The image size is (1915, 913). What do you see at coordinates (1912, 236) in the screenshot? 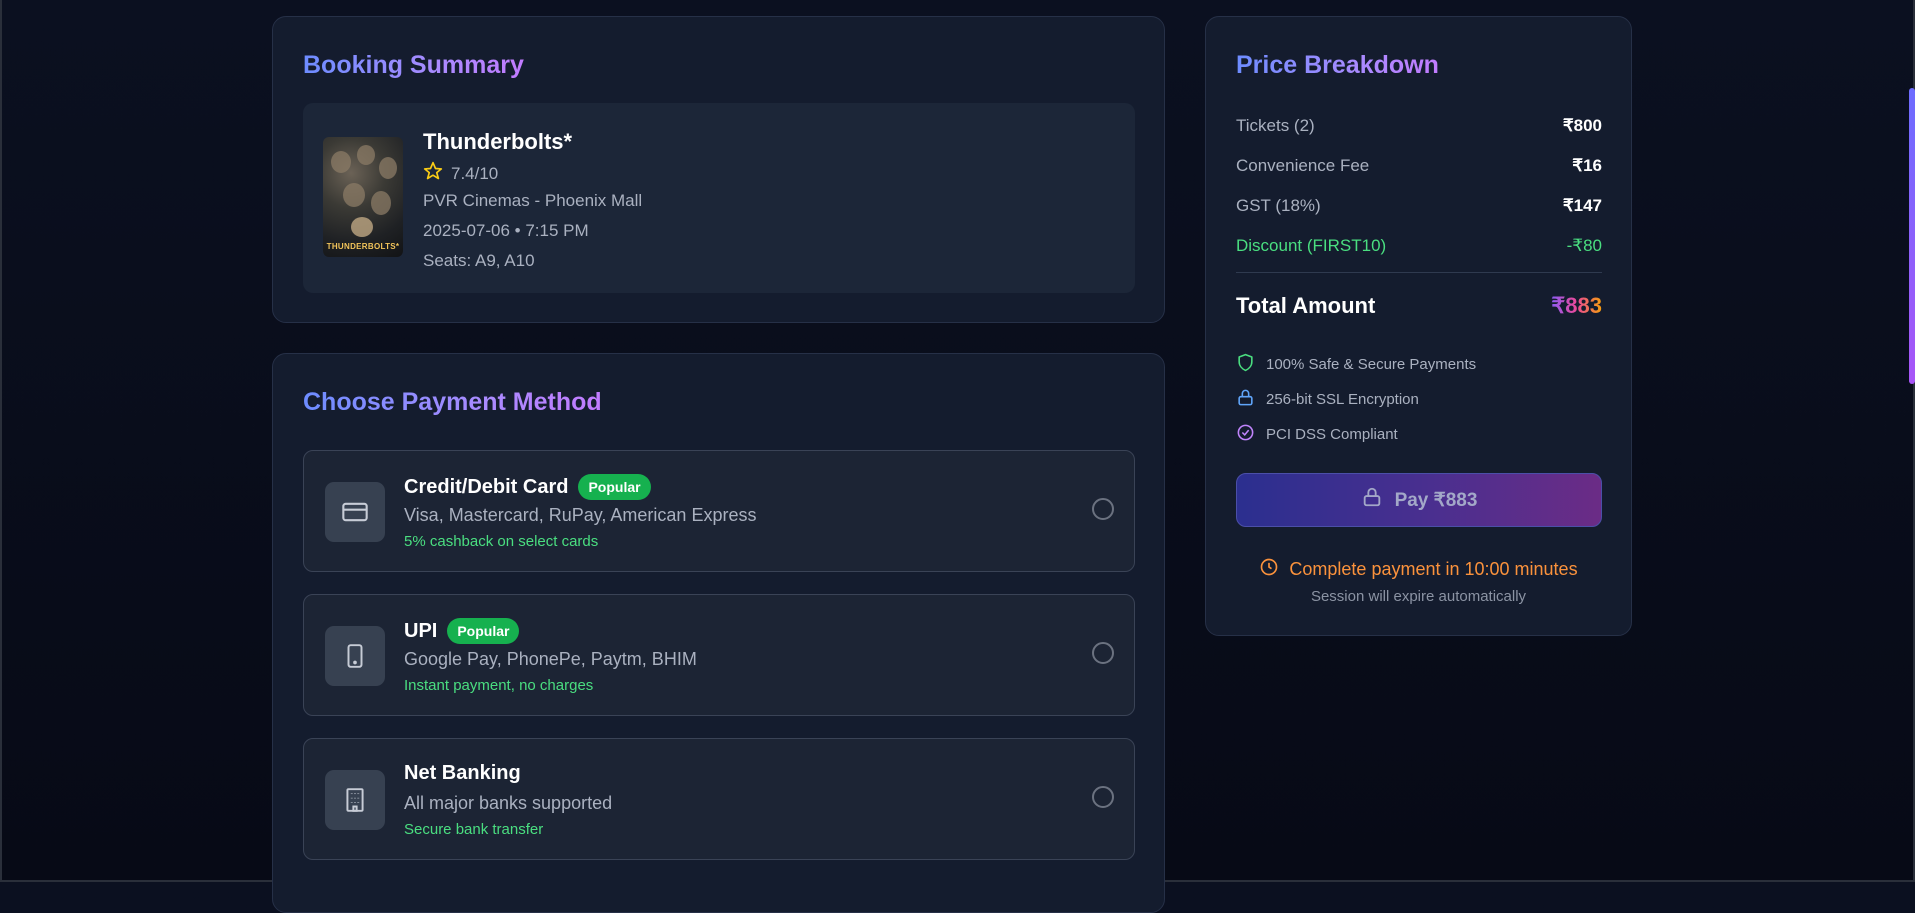
I see `page-scrollbar` at bounding box center [1912, 236].